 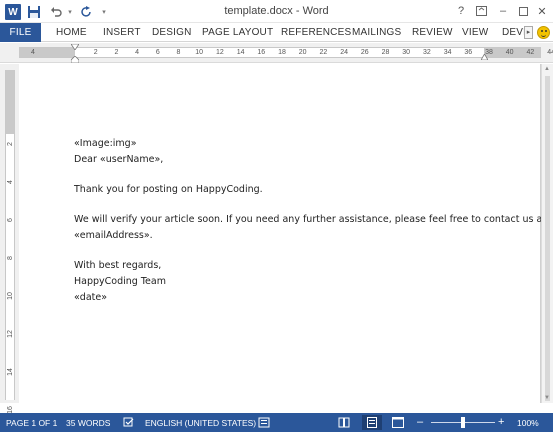 What do you see at coordinates (237, 32) in the screenshot?
I see `tab-page-layout: PAGE LAYOUT` at bounding box center [237, 32].